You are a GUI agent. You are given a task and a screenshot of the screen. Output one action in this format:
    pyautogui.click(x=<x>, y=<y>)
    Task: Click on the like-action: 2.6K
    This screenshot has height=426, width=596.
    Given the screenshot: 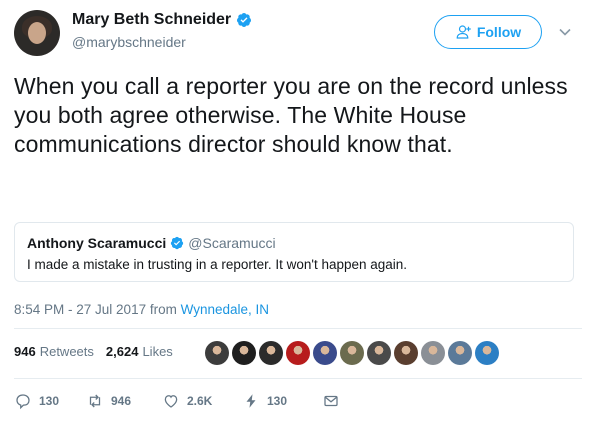 What is the action you would take?
    pyautogui.click(x=202, y=401)
    